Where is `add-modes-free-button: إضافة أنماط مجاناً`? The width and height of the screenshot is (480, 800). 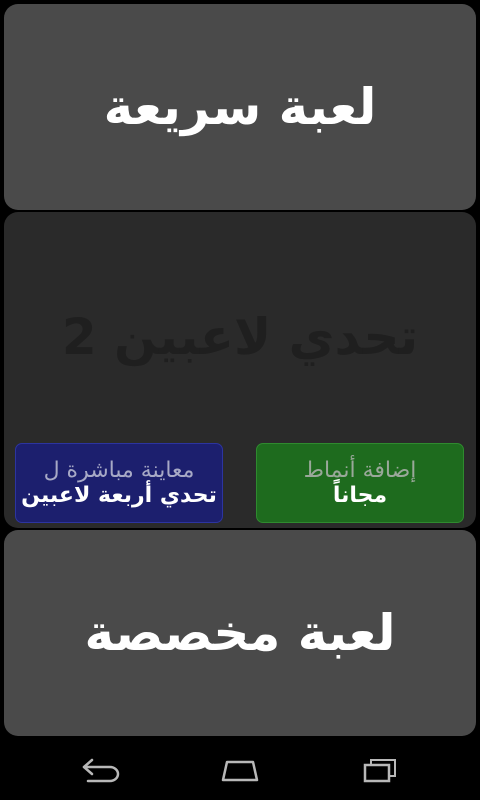
add-modes-free-button: إضافة أنماط مجاناً is located at coordinates (360, 483).